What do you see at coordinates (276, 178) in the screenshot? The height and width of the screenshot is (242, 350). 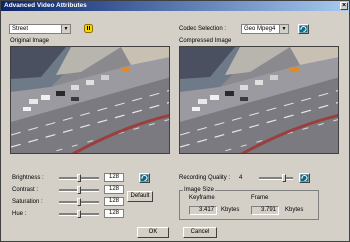 I see `recording-quality-slider` at bounding box center [276, 178].